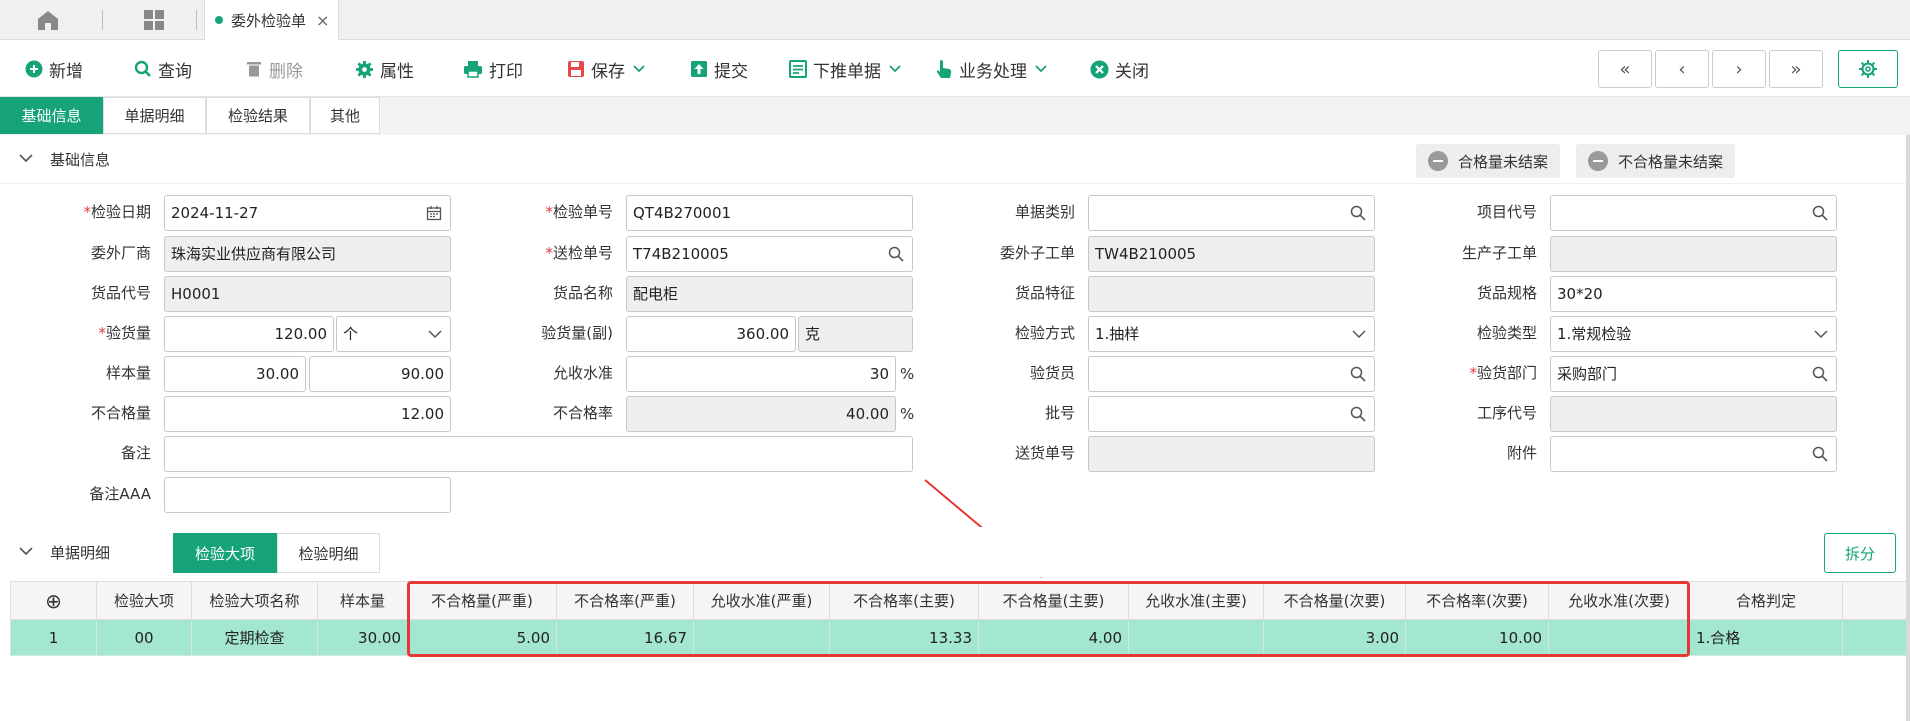 The width and height of the screenshot is (1910, 721). I want to click on section-title: 单据明细, so click(80, 553).